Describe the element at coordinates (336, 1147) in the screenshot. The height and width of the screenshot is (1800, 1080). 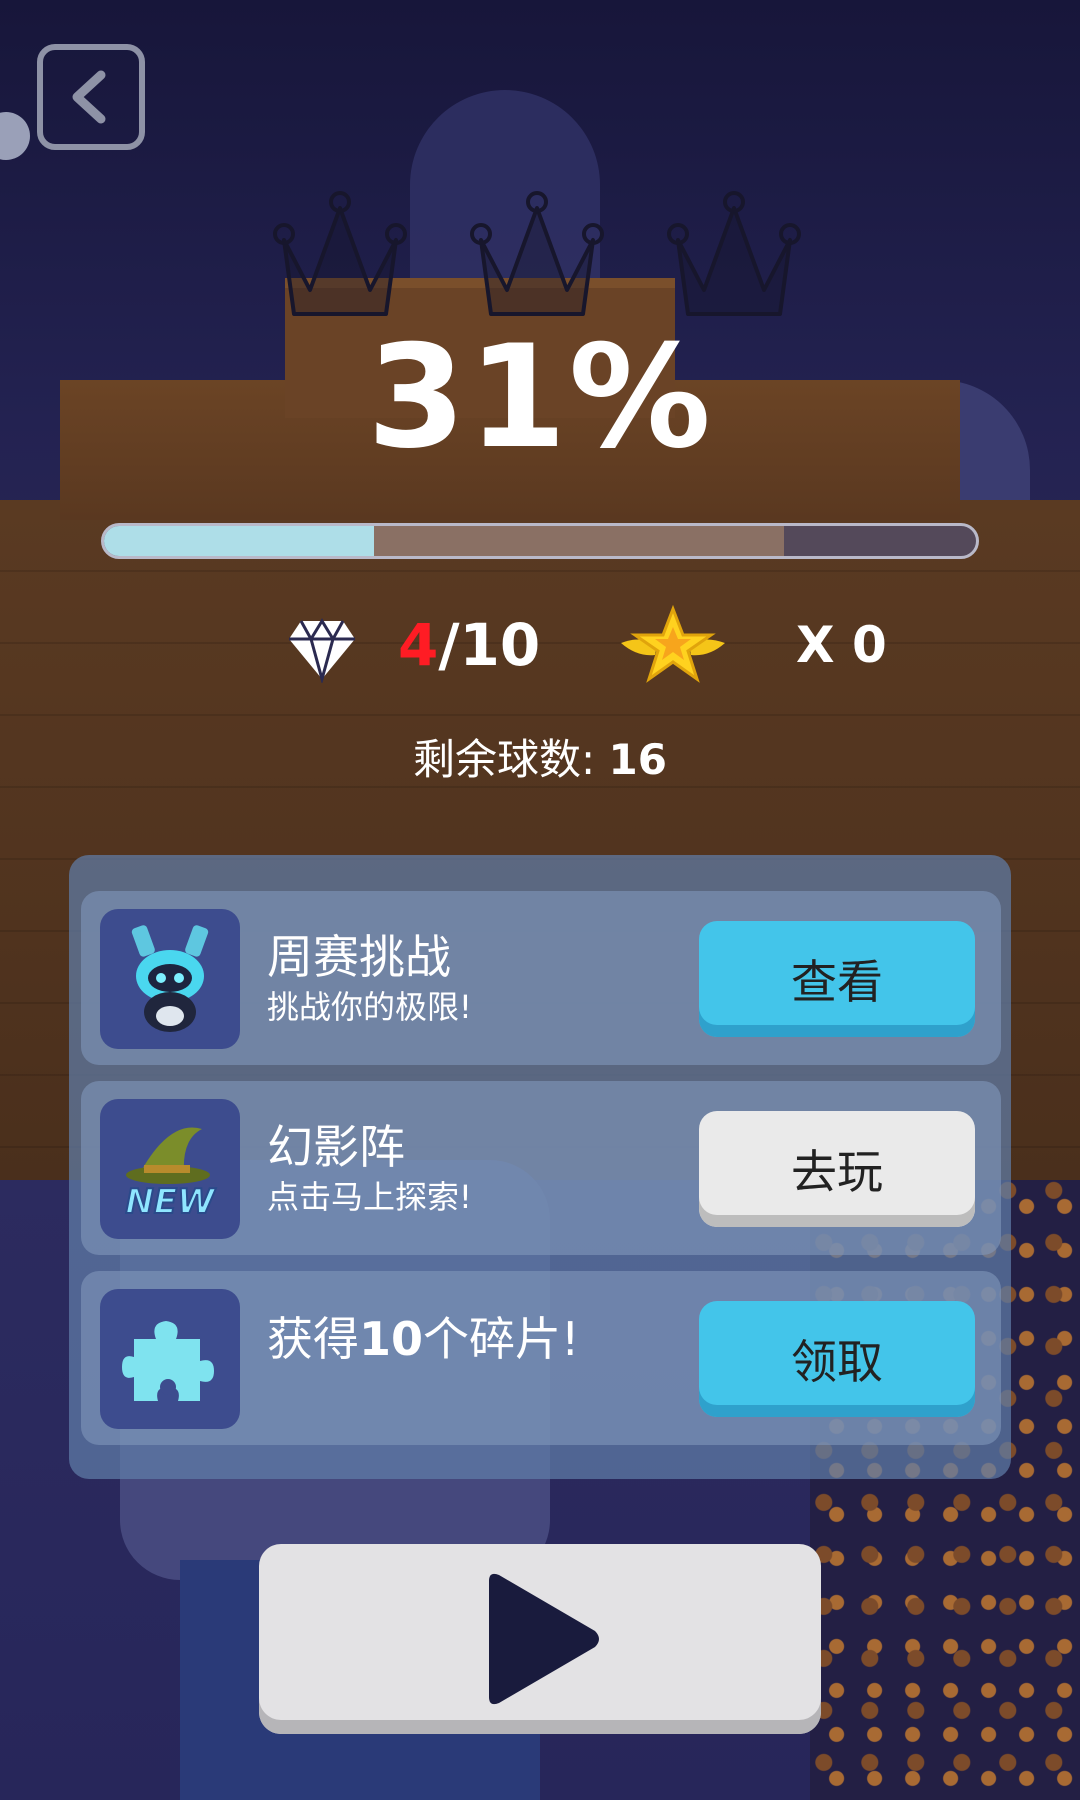
I see `mission-title: 幻影阵` at that location.